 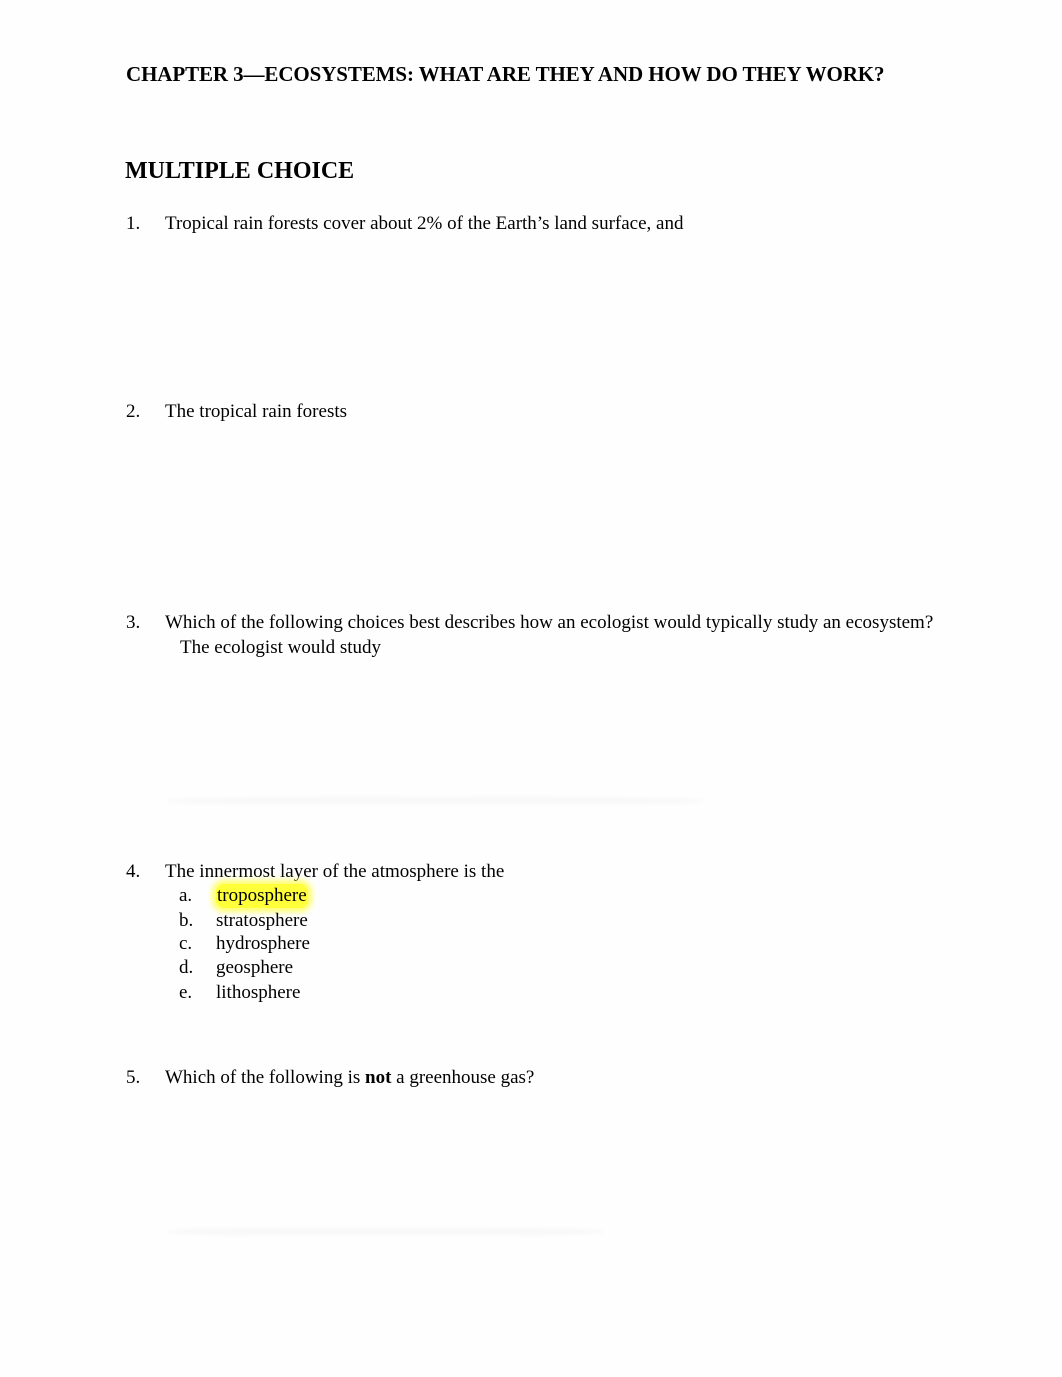 I want to click on option-text: lithosphere, so click(x=258, y=992).